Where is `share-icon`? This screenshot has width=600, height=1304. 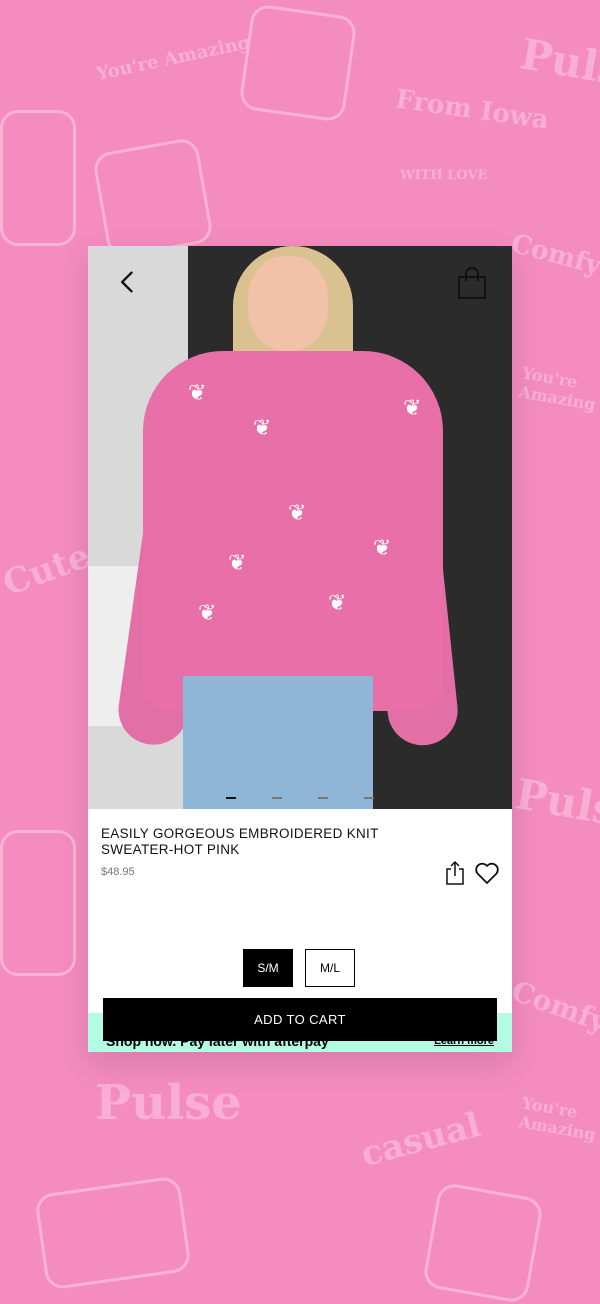 share-icon is located at coordinates (455, 873).